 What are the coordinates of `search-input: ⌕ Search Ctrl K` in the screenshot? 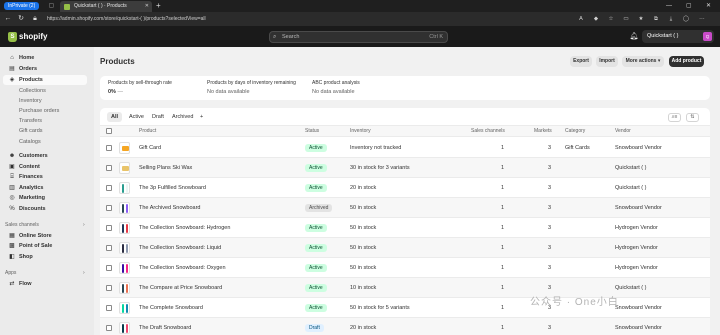 It's located at (358, 37).